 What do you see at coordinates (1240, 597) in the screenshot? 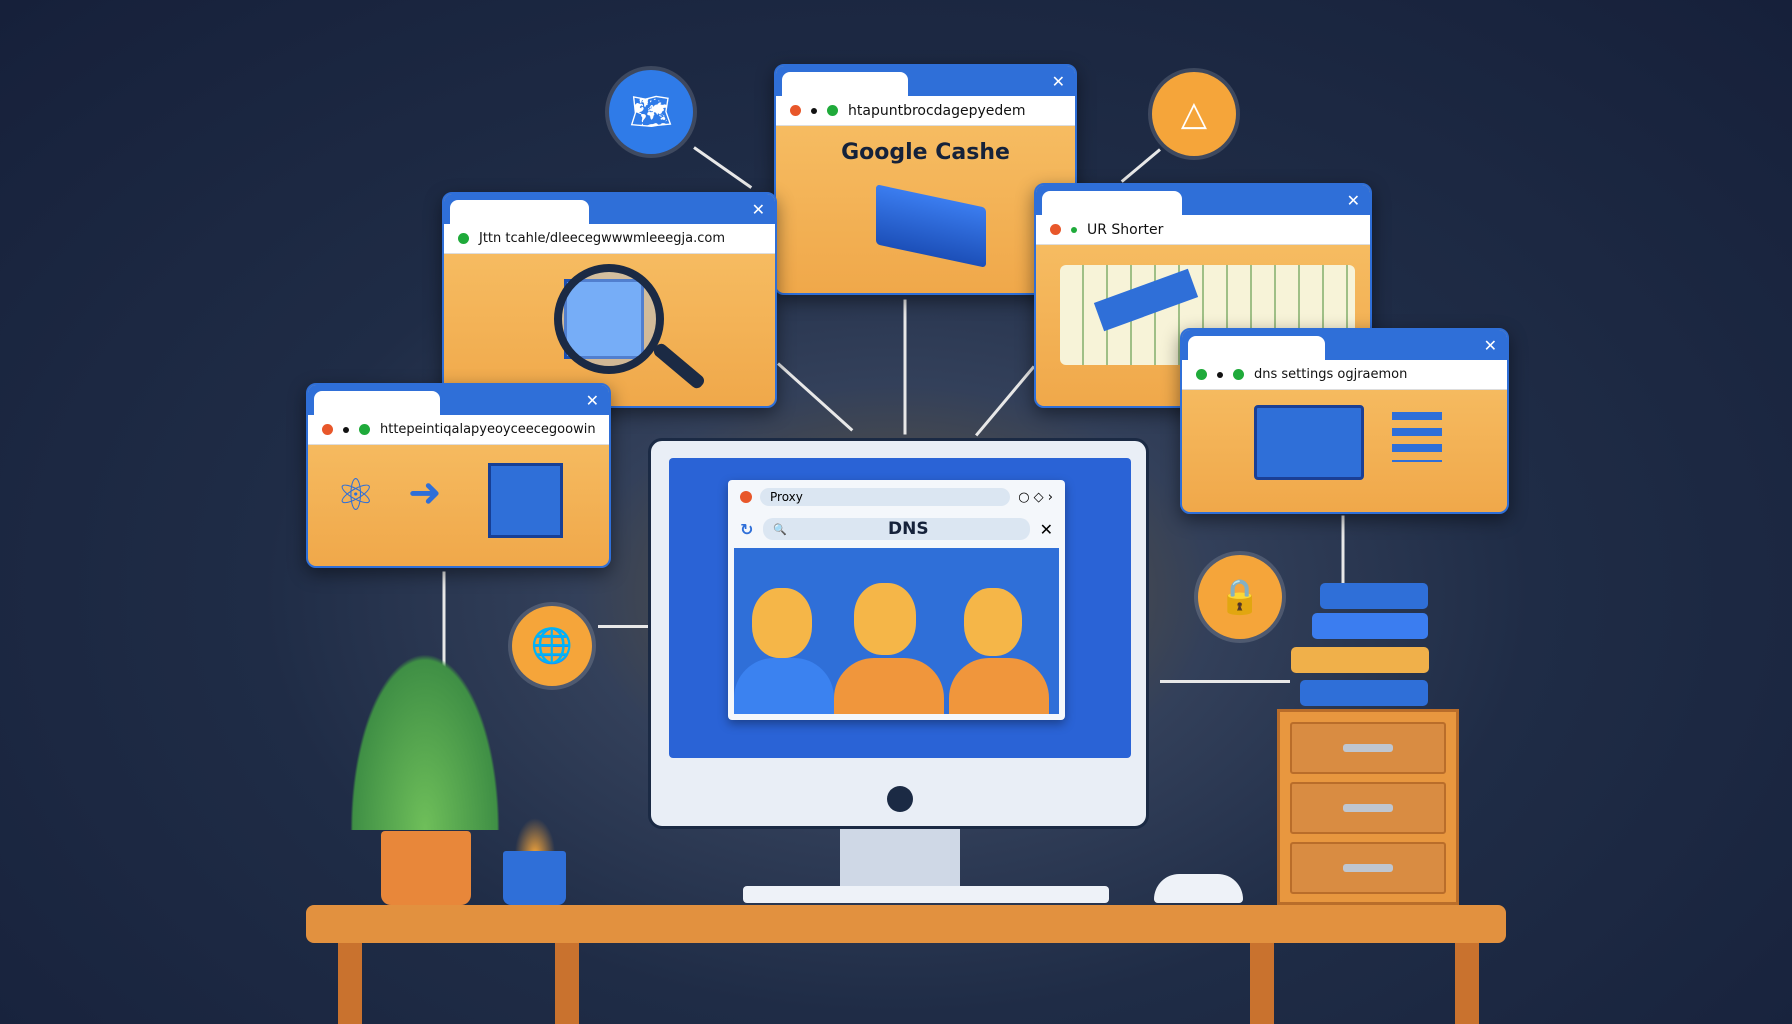
I see `lock-icon: 🔒` at bounding box center [1240, 597].